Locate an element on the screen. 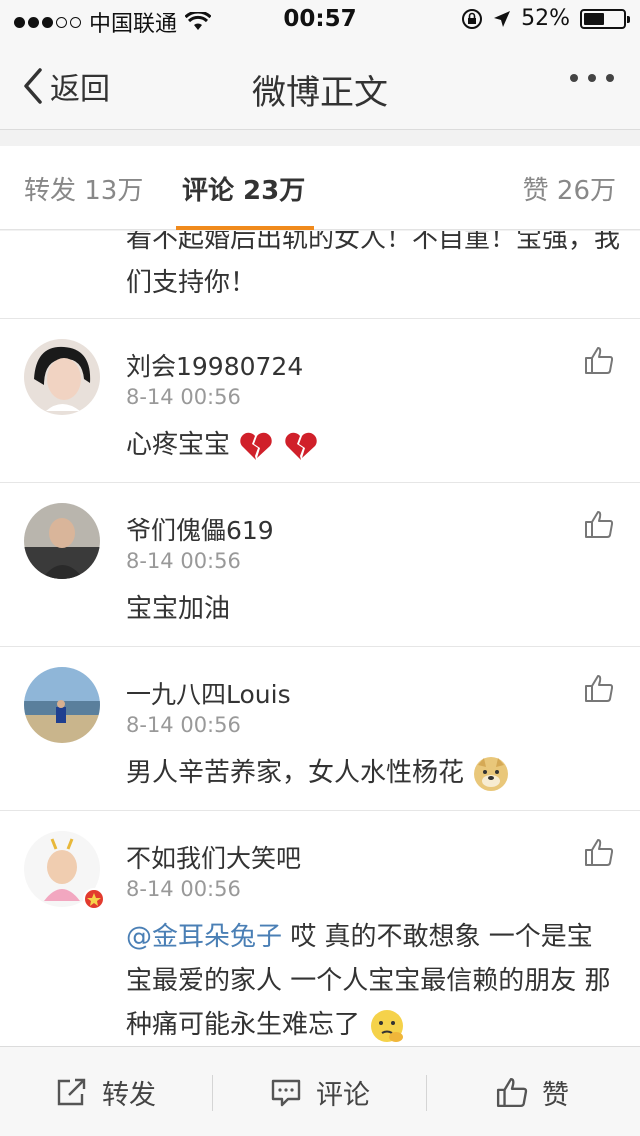 The image size is (640, 1136). tab-like: 赞 26万 is located at coordinates (569, 188).